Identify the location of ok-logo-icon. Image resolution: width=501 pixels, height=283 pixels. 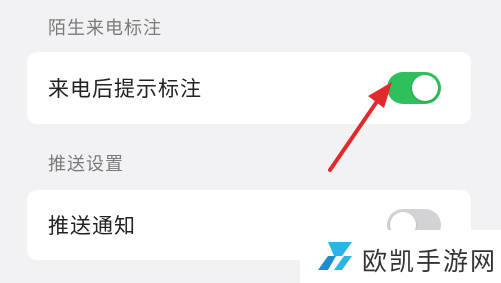
(335, 256).